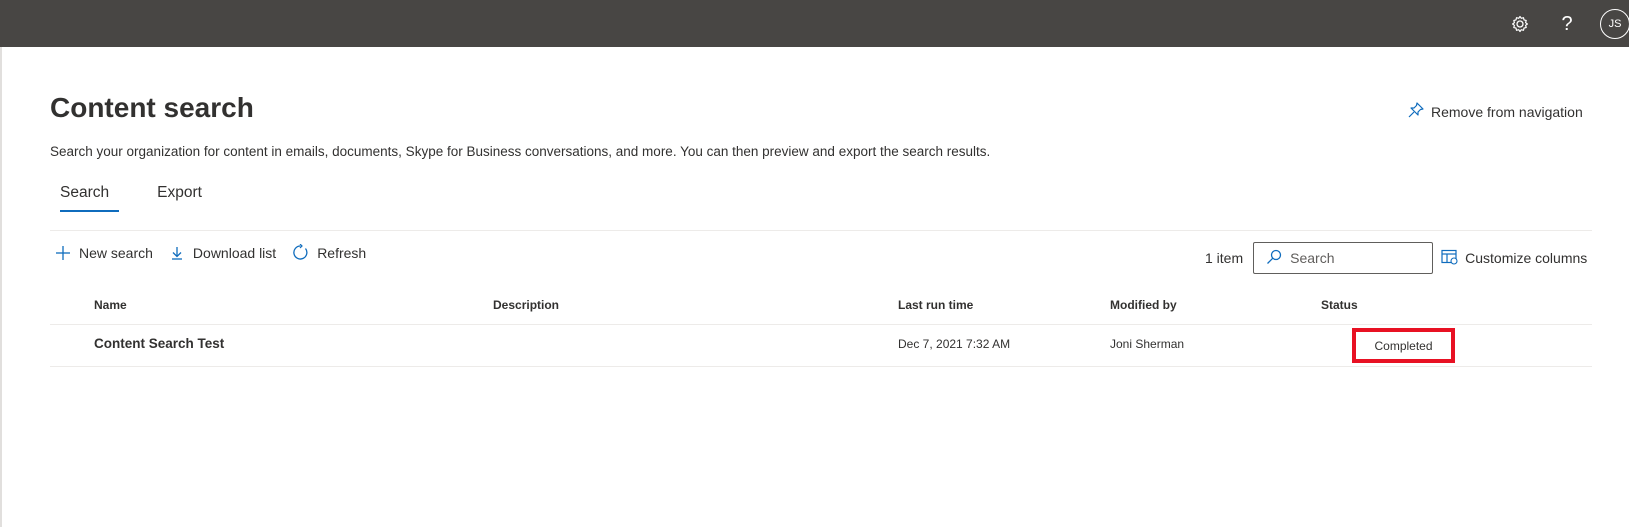  What do you see at coordinates (1312, 258) in the screenshot?
I see `search-placeholder: Search` at bounding box center [1312, 258].